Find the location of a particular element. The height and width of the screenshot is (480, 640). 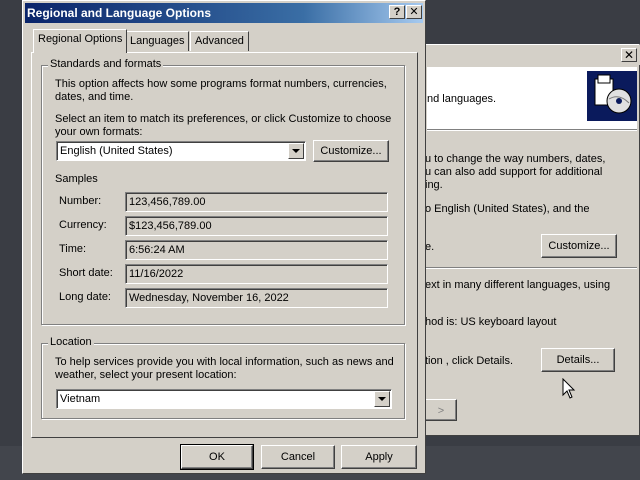

sample-value-number: 123,456,789.00 is located at coordinates (256, 202).